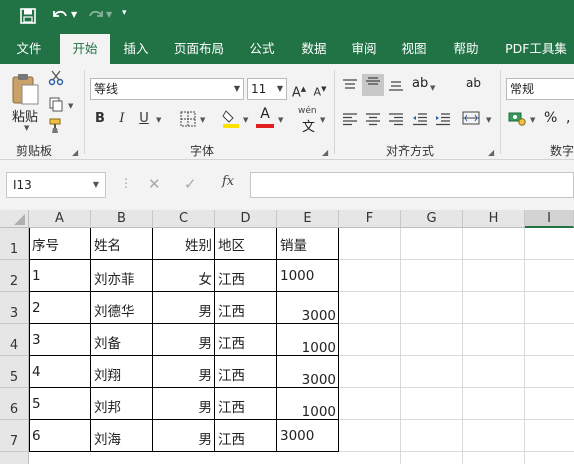 The width and height of the screenshot is (574, 464). I want to click on cell-b4: 刘备, so click(107, 342).